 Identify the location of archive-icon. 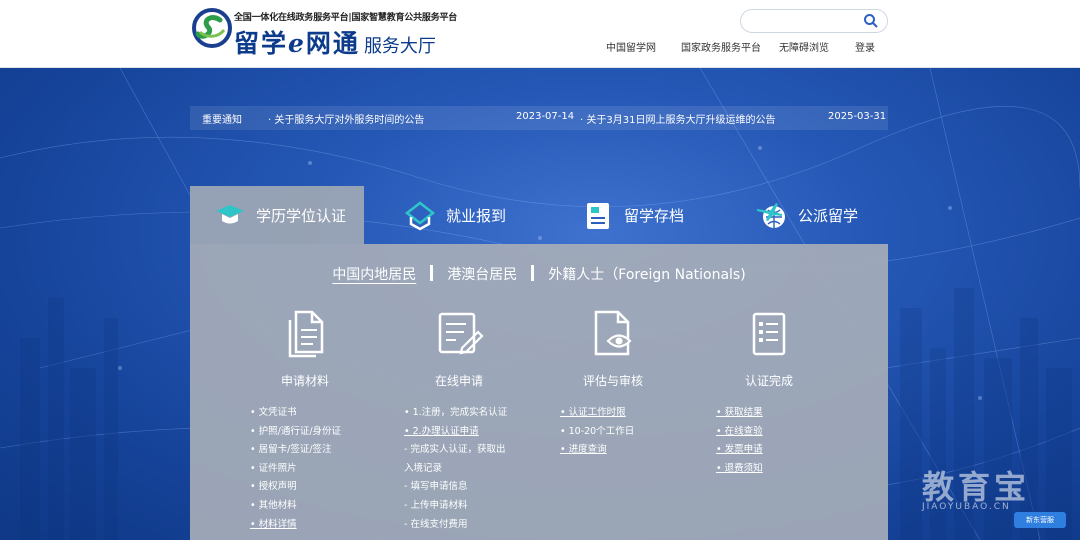
(598, 216).